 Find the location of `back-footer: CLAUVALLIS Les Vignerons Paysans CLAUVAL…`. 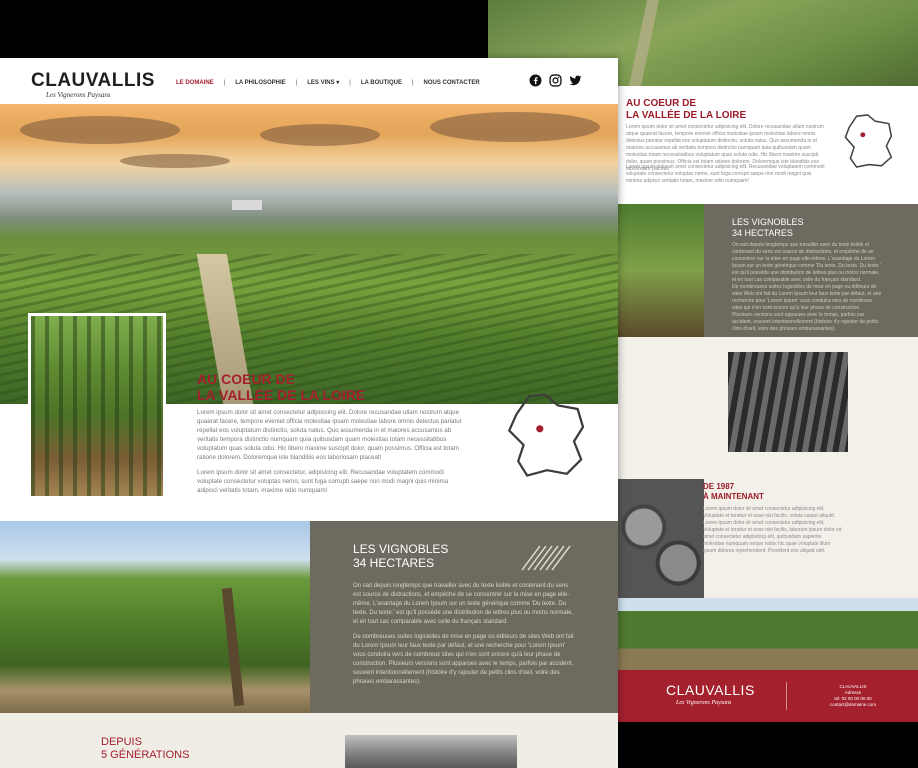

back-footer: CLAUVALLIS Les Vignerons Paysans CLAUVAL… is located at coordinates (768, 696).